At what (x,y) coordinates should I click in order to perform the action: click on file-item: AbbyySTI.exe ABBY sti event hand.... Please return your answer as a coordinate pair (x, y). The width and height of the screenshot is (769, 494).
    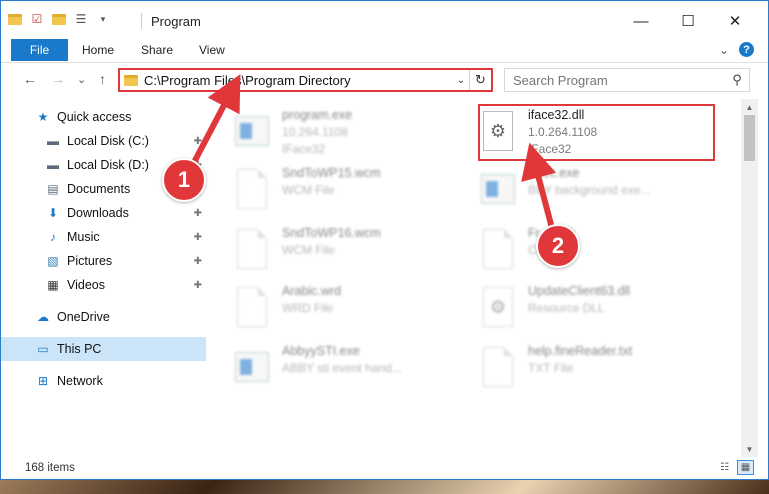
    Looking at the image, I should click on (349, 373).